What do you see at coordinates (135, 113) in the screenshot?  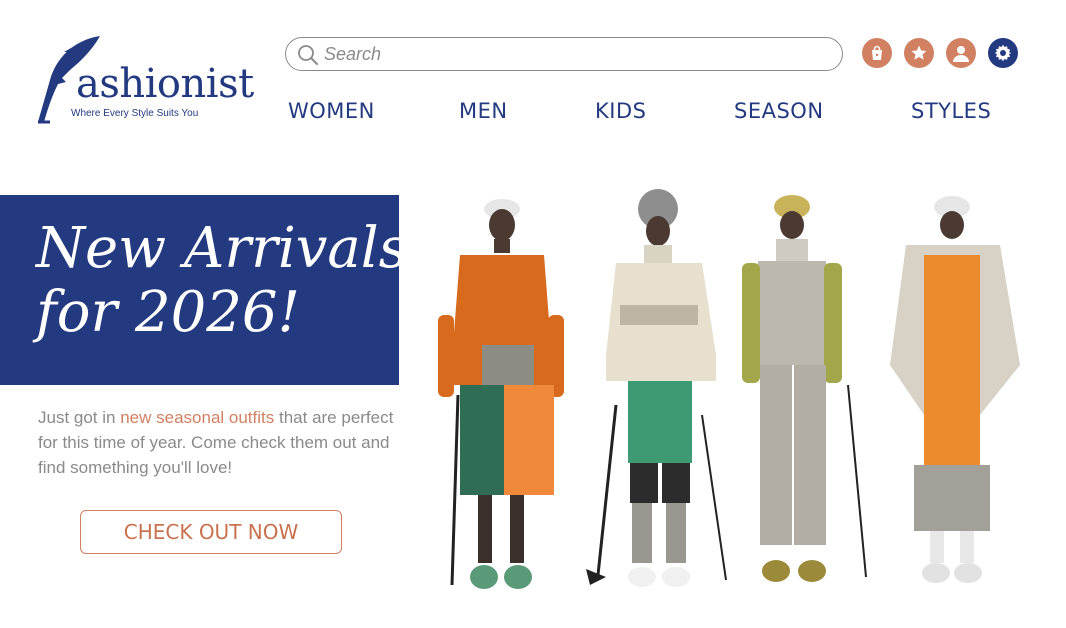 I see `brand-tagline: Where Every Style Suits You` at bounding box center [135, 113].